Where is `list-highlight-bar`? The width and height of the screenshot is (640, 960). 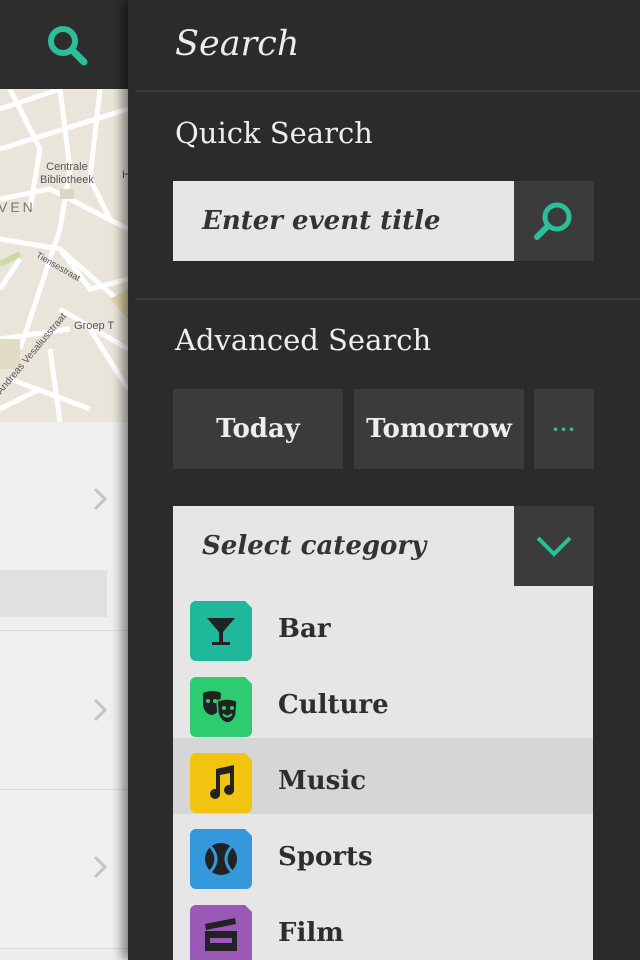
list-highlight-bar is located at coordinates (53, 593).